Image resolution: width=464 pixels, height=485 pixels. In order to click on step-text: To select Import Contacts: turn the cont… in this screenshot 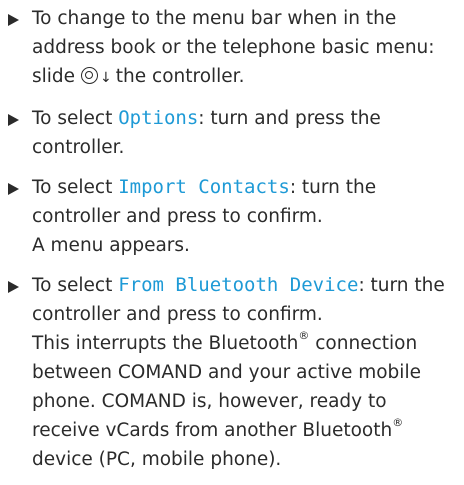, I will do `click(246, 202)`.